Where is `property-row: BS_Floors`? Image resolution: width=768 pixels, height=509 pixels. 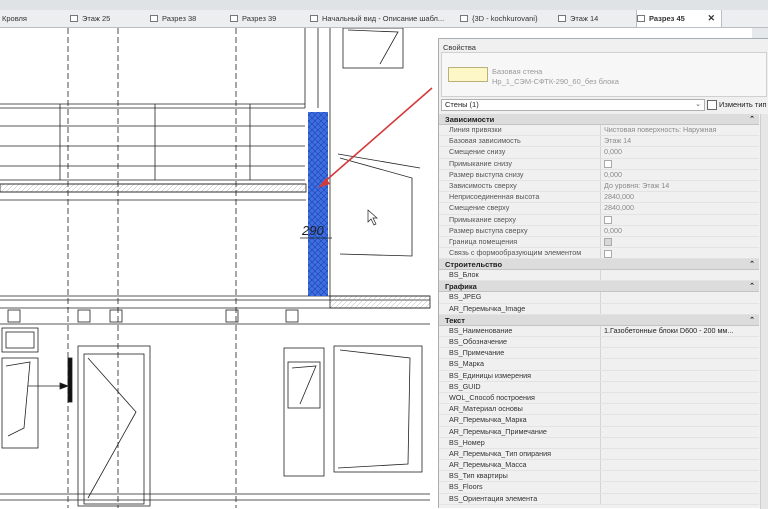 property-row: BS_Floors is located at coordinates (599, 488).